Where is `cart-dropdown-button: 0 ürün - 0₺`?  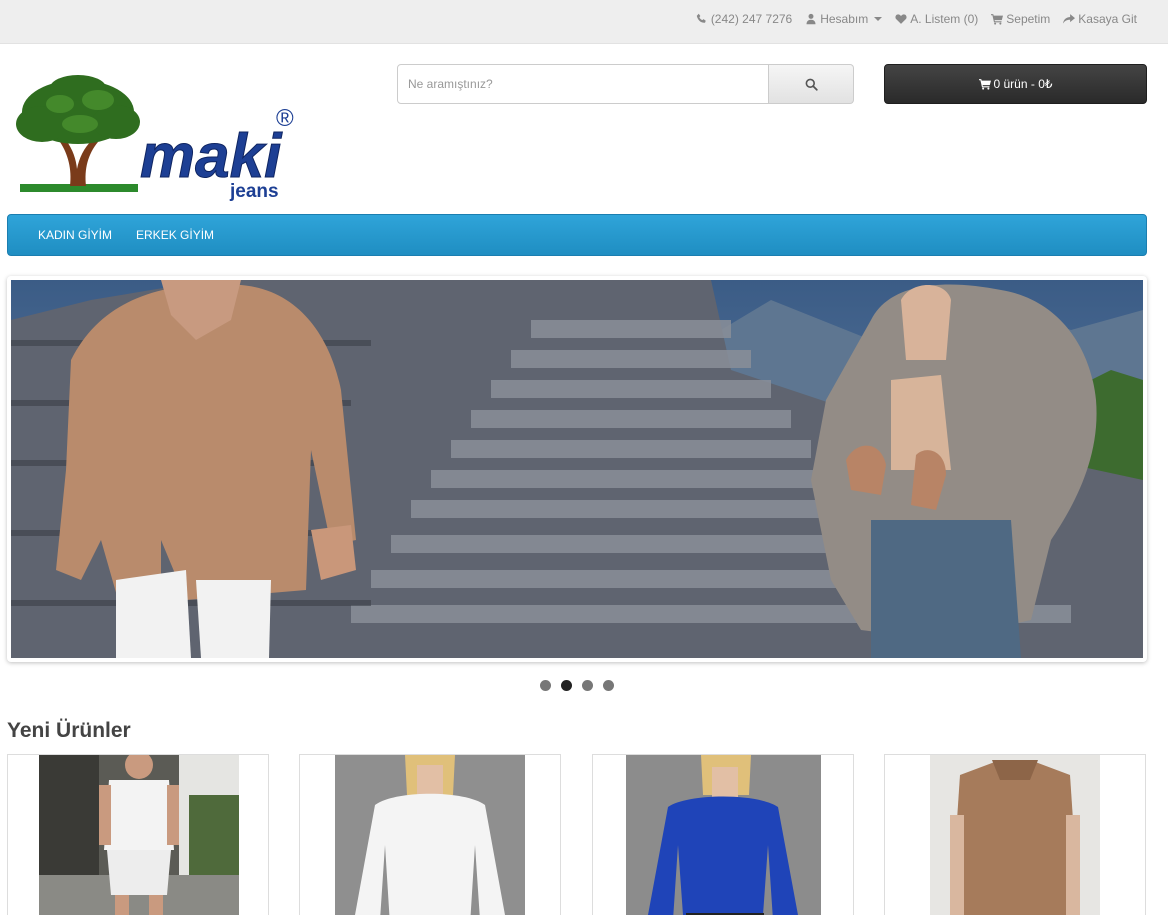
cart-dropdown-button: 0 ürün - 0₺ is located at coordinates (1015, 84).